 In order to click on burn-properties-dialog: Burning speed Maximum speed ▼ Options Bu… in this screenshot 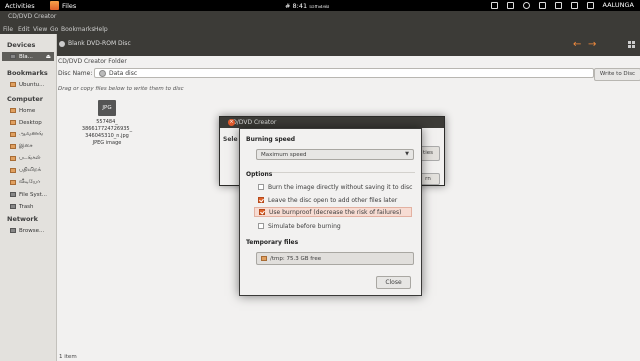, I will do `click(330, 212)`.